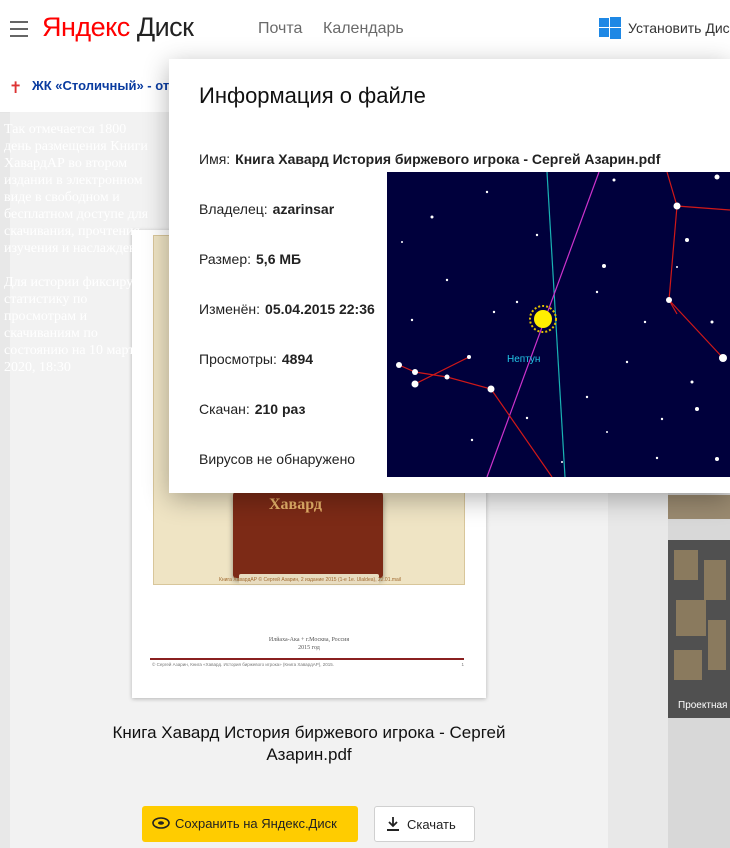  I want to click on menu-icon, so click(19, 29).